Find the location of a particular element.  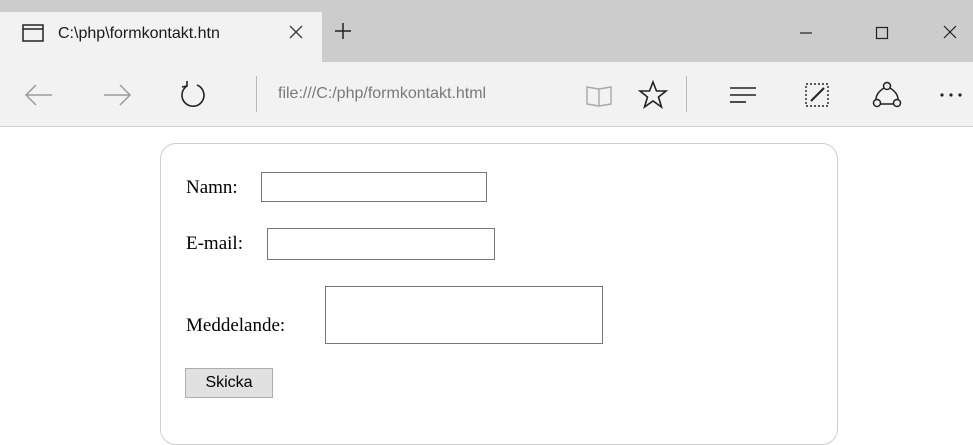

refresh-icon is located at coordinates (193, 95).